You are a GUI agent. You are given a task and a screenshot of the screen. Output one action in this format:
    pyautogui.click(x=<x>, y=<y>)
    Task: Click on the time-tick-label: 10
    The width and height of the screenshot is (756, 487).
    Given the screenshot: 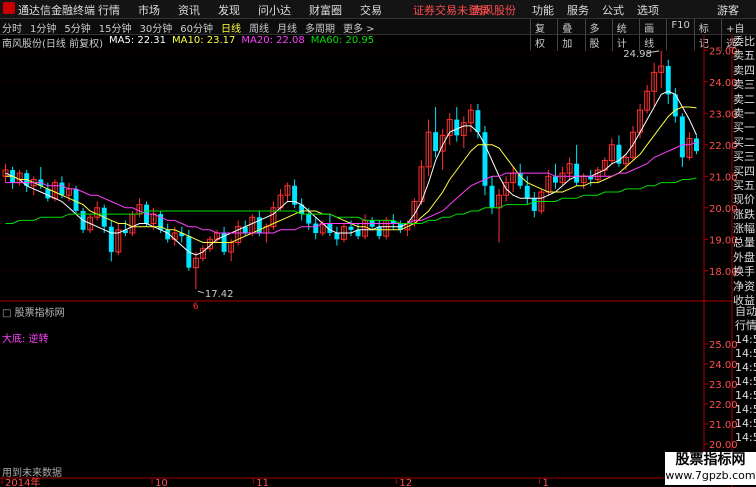 What is the action you would take?
    pyautogui.click(x=161, y=482)
    